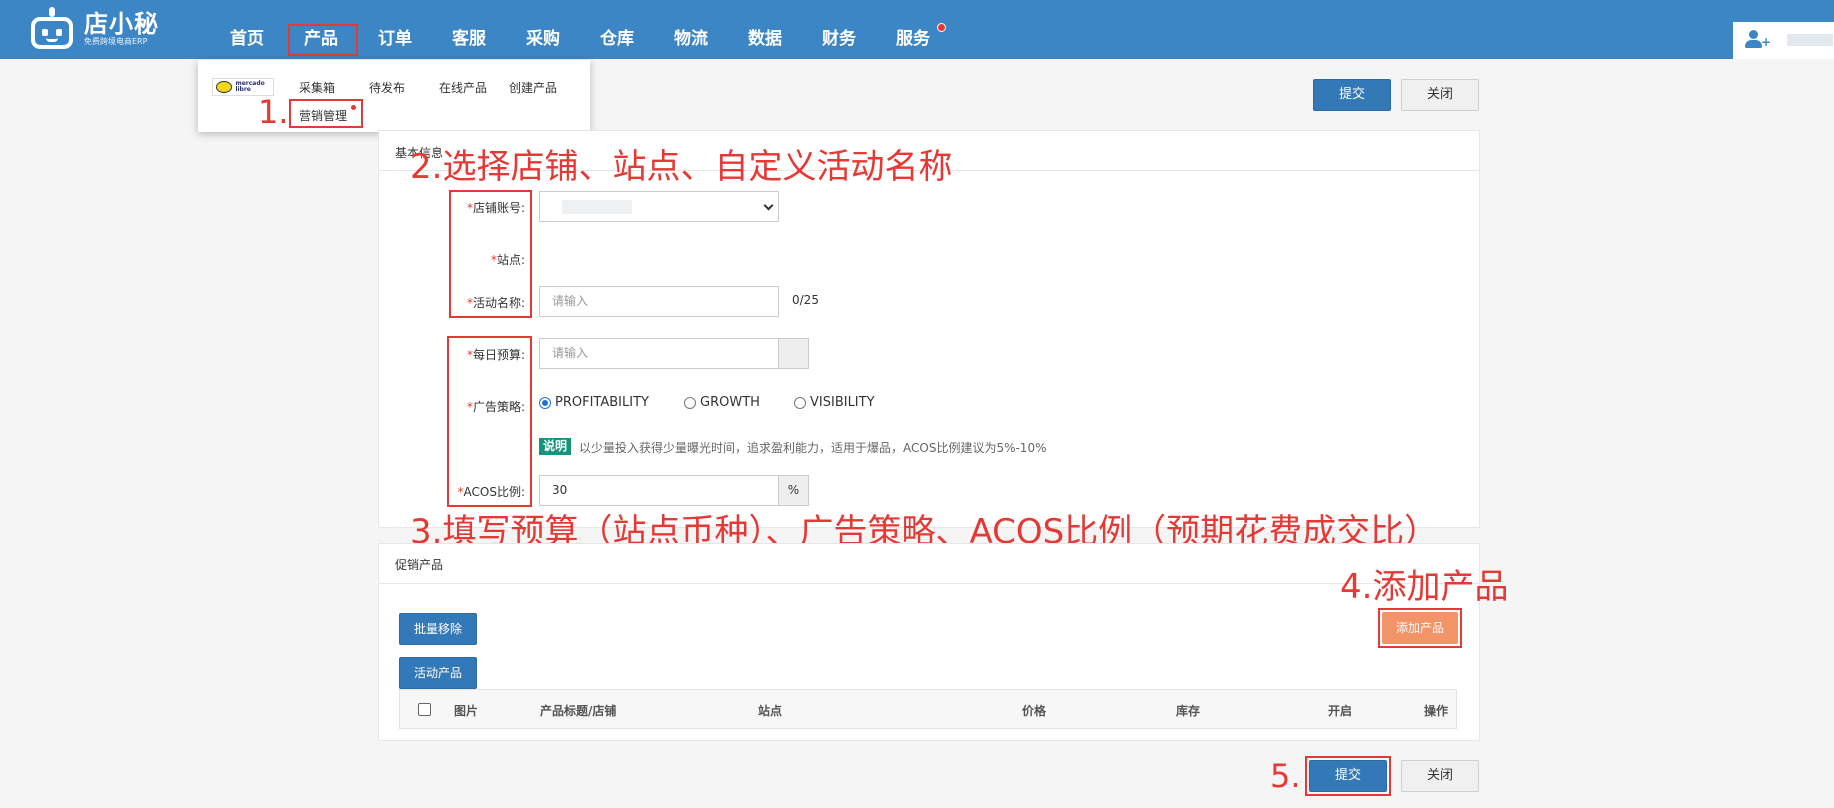  Describe the element at coordinates (597, 207) in the screenshot. I see `store-value-redacted` at that location.